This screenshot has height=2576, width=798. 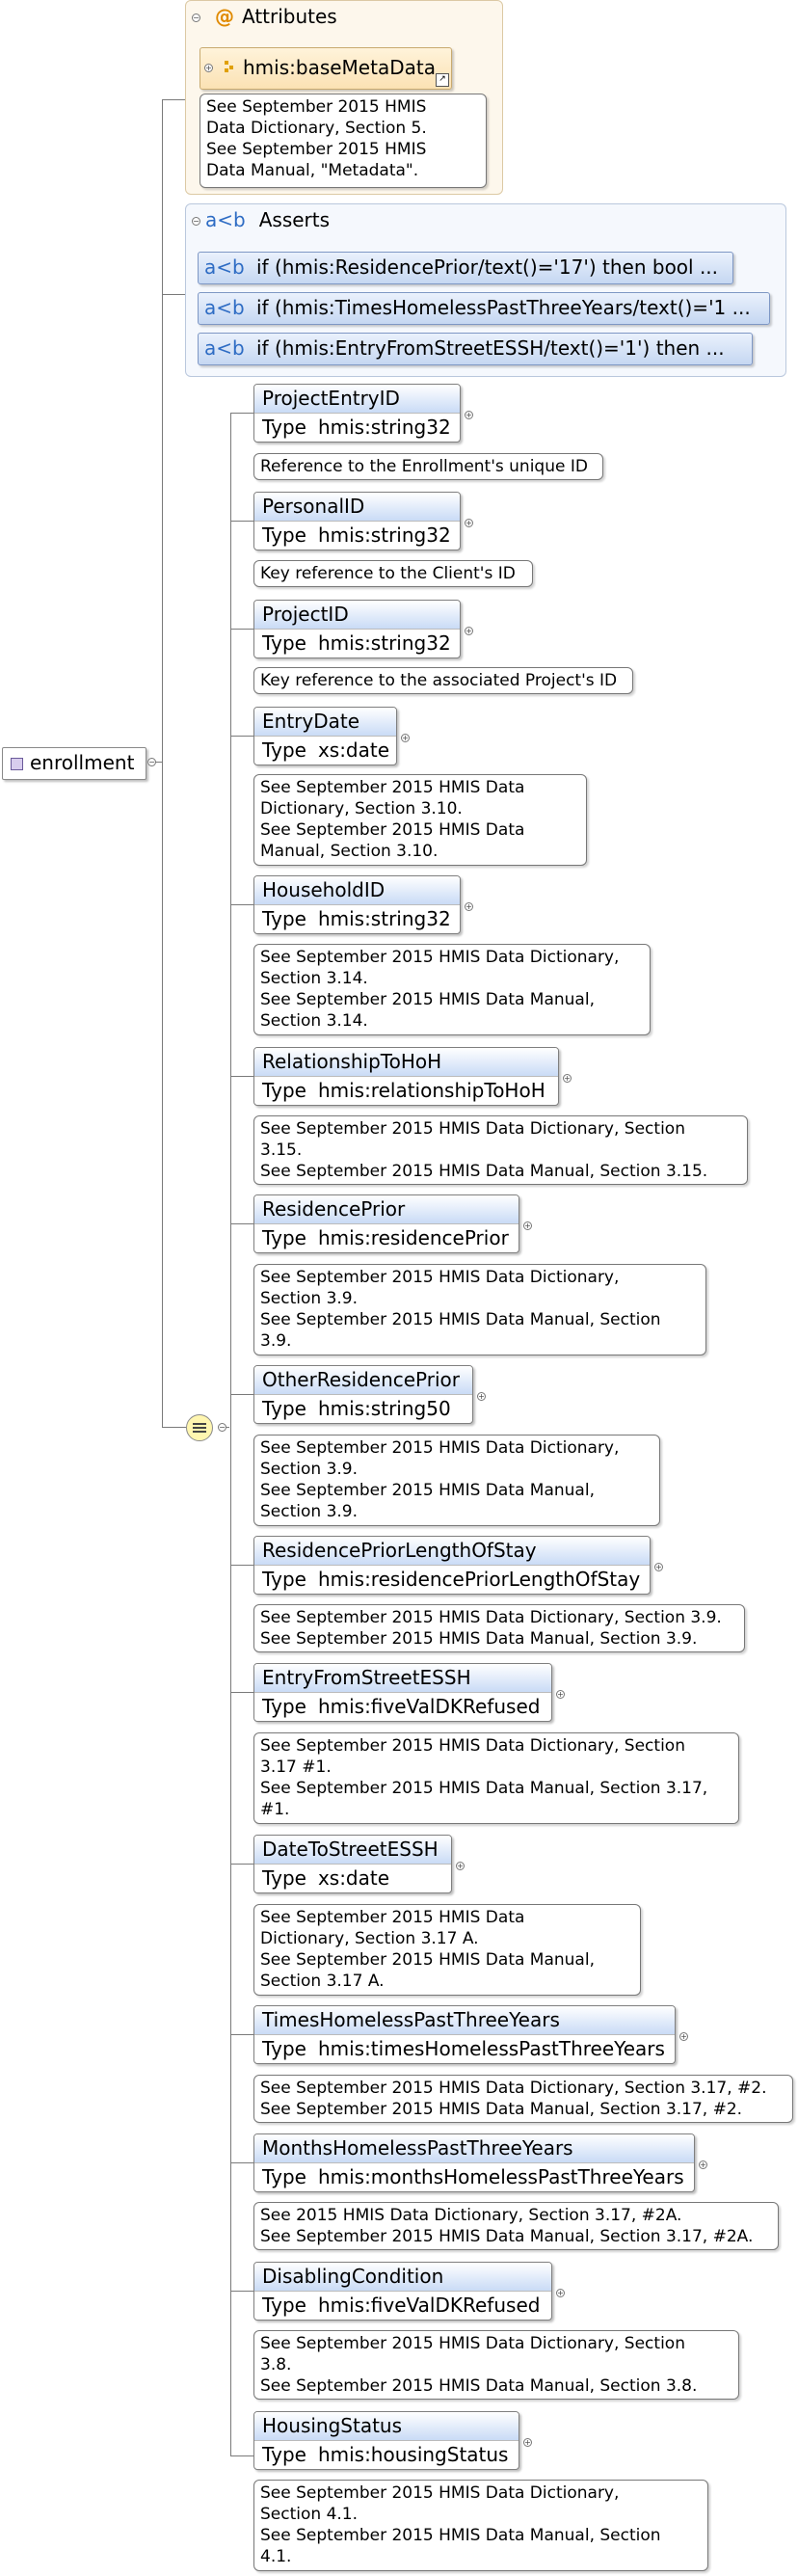 I want to click on element-projectid: ProjectID Type hmis:string32 +, so click(x=363, y=629).